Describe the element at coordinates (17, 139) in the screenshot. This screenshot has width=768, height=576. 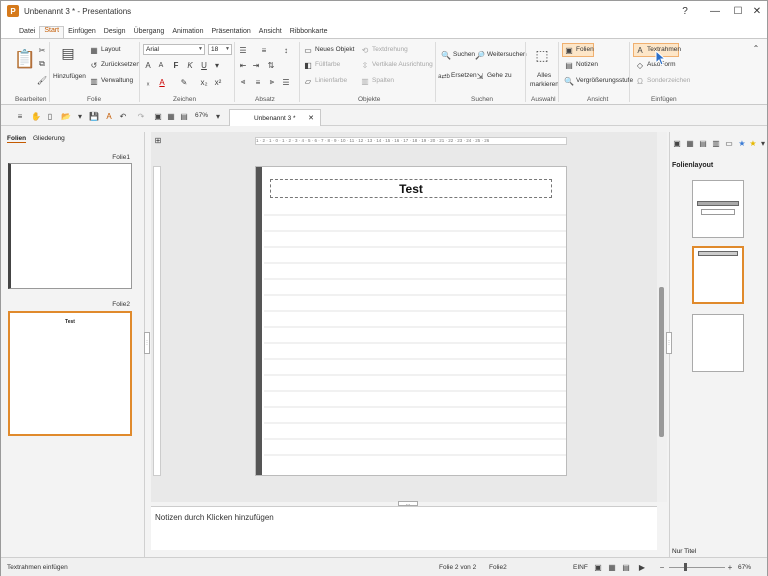
I see `tab-folien: Folien` at that location.